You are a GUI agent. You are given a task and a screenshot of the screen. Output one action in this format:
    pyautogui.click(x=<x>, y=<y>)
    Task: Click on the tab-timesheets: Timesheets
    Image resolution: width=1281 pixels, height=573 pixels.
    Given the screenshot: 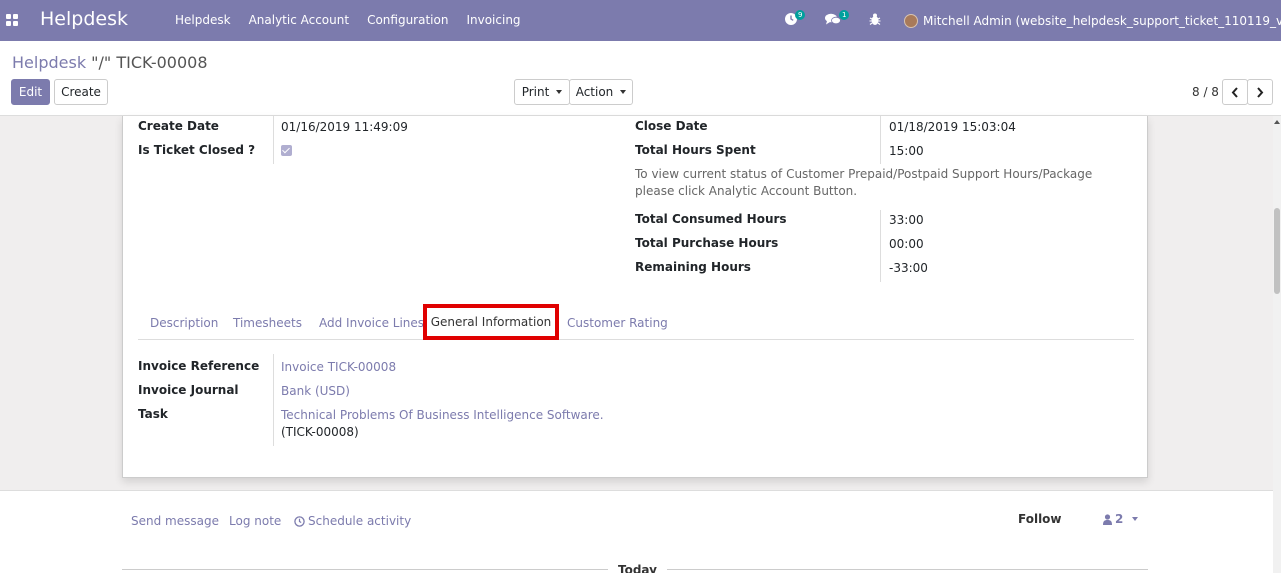 What is the action you would take?
    pyautogui.click(x=267, y=323)
    